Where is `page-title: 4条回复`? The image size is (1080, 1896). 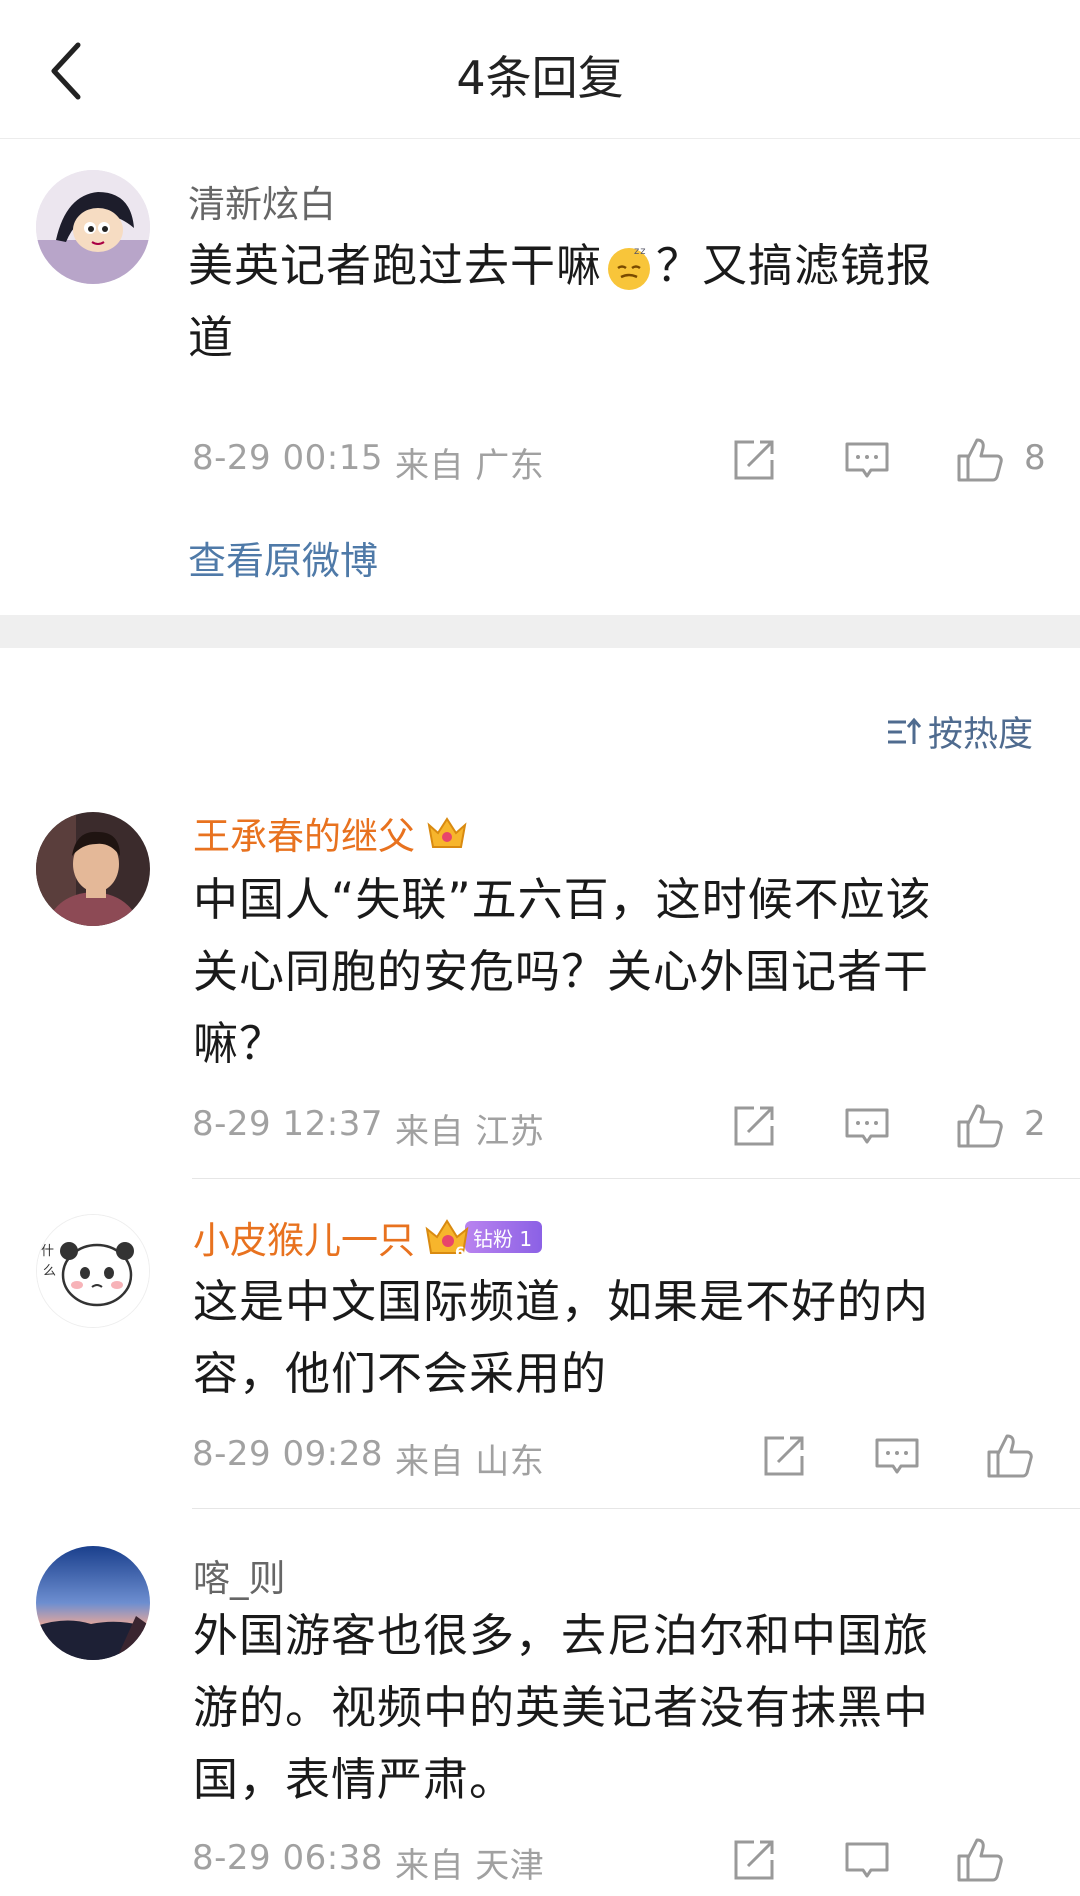 page-title: 4条回复 is located at coordinates (540, 78).